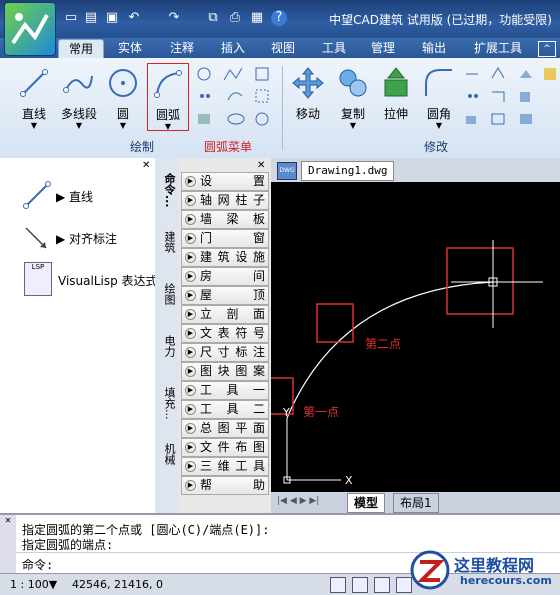  I want to click on print-icon: ⎙, so click(235, 18).